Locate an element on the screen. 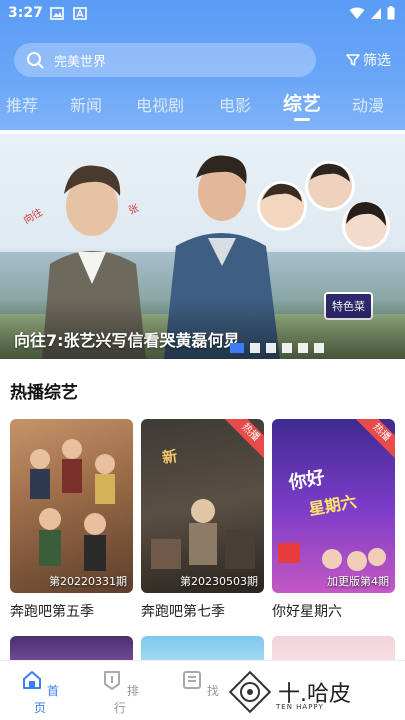 The width and height of the screenshot is (405, 720). tab-variety: 综艺 is located at coordinates (302, 102).